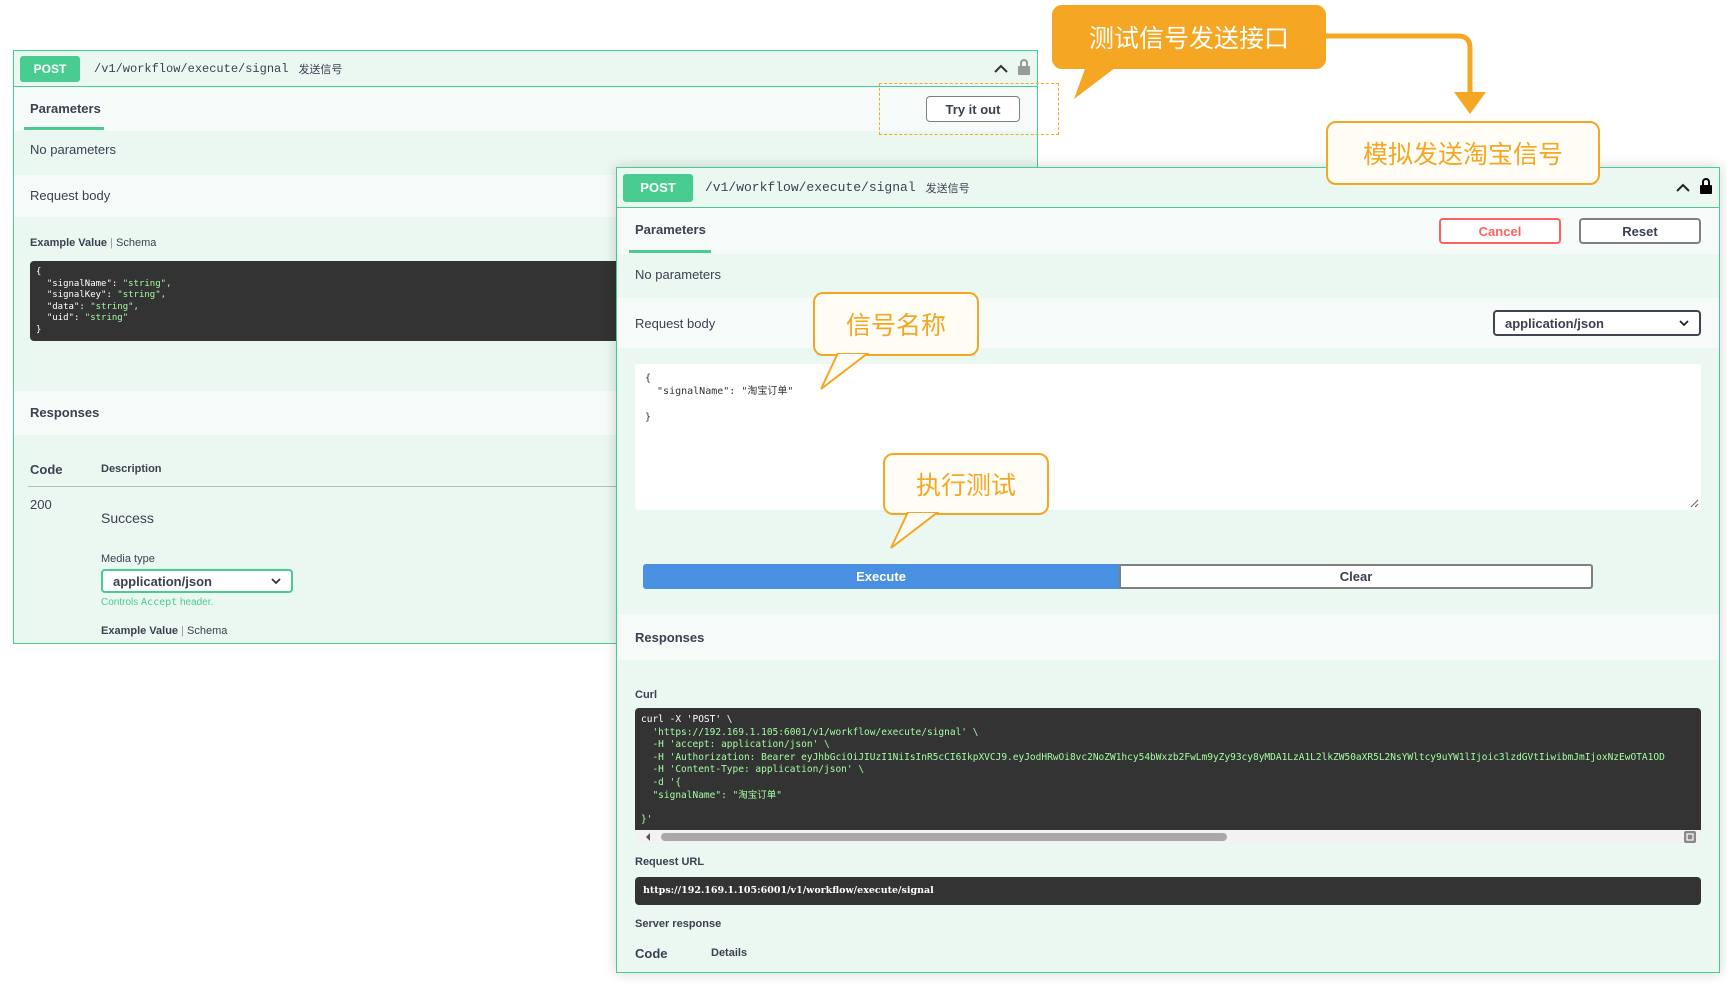  I want to click on left-no-parameters: No parameters, so click(73, 149).